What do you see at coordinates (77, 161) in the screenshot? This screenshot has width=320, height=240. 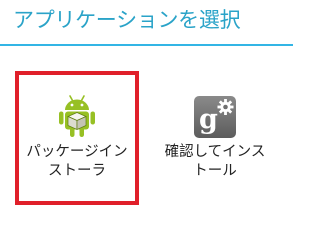 I see `package-installer-label: パッケージイン ストーラ` at bounding box center [77, 161].